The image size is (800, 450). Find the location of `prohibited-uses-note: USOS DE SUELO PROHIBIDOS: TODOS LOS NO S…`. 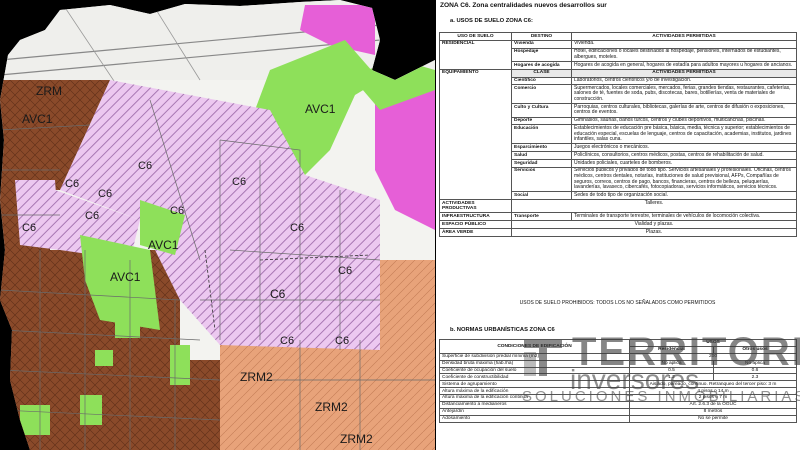

prohibited-uses-note: USOS DE SUELO PROHIBIDOS: TODOS LOS NO S… is located at coordinates (617, 303).